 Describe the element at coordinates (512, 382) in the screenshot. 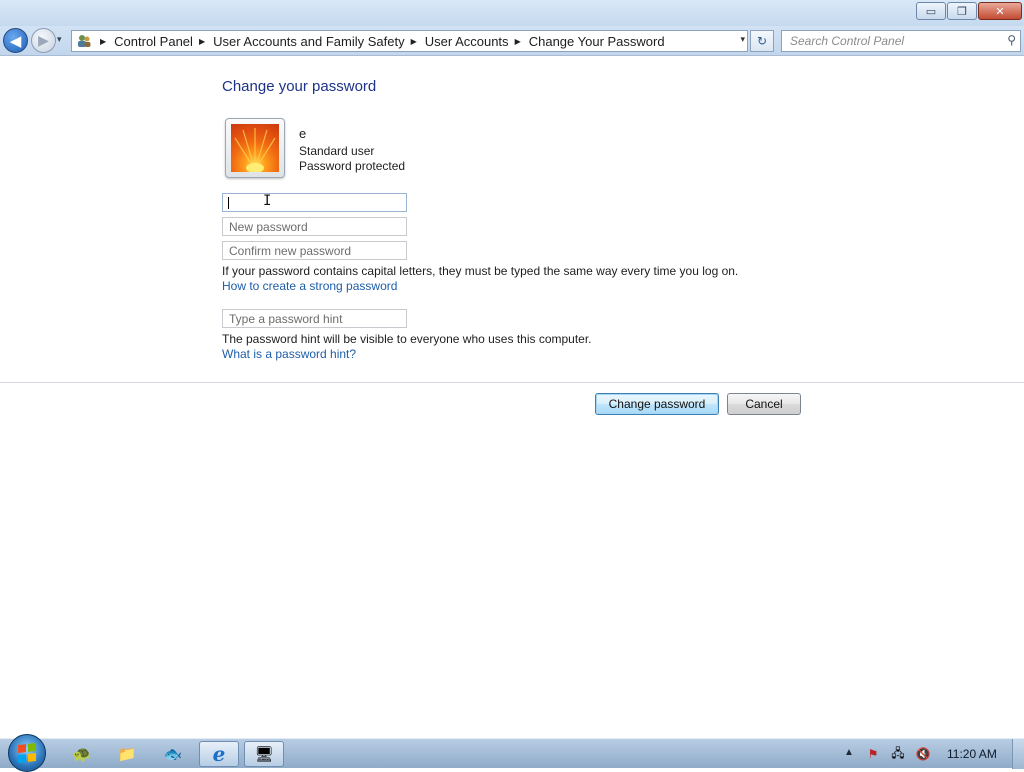

I see `content-divider` at that location.